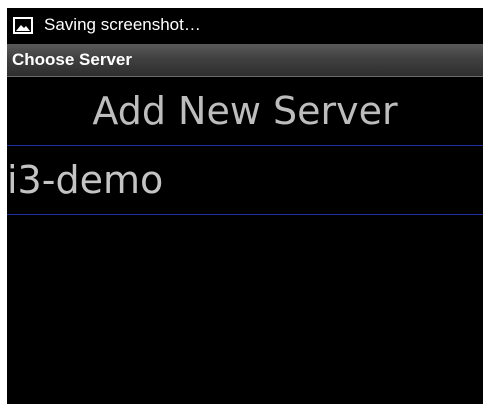  What do you see at coordinates (23, 25) in the screenshot?
I see `image-icon` at bounding box center [23, 25].